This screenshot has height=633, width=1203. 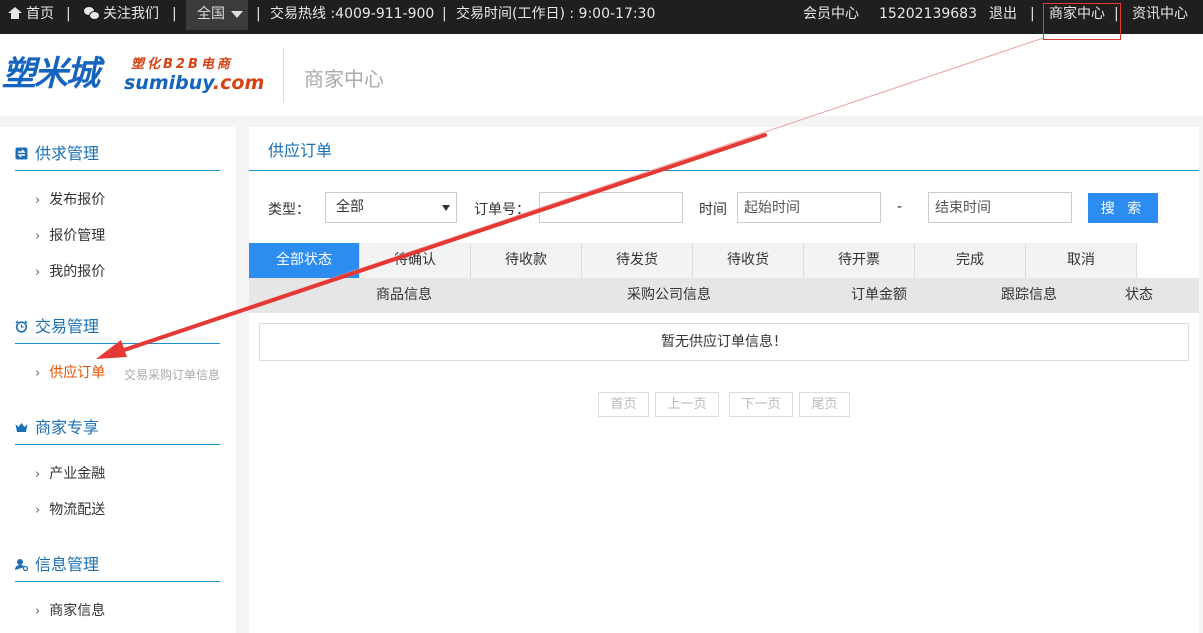 What do you see at coordinates (1077, 17) in the screenshot?
I see `merchant-center-link: 商家中心` at bounding box center [1077, 17].